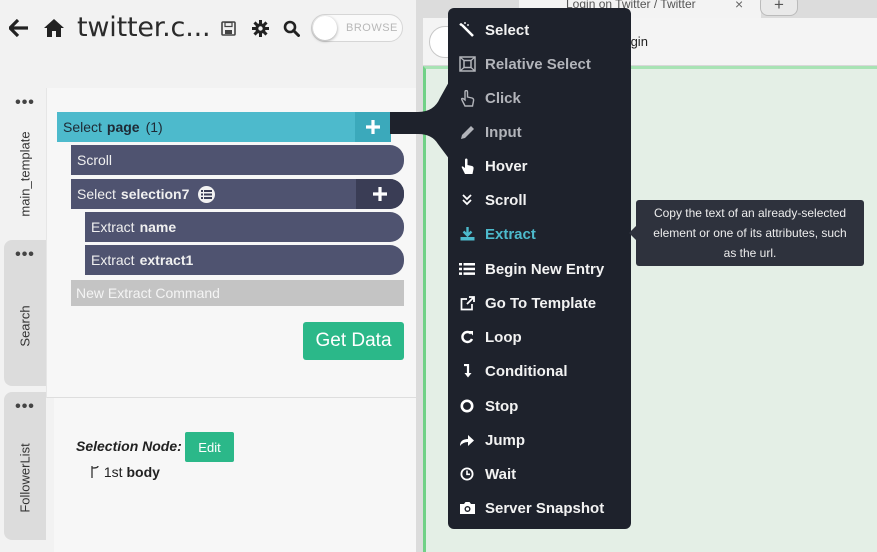 The width and height of the screenshot is (877, 552). Describe the element at coordinates (467, 474) in the screenshot. I see `clock-icon` at that location.